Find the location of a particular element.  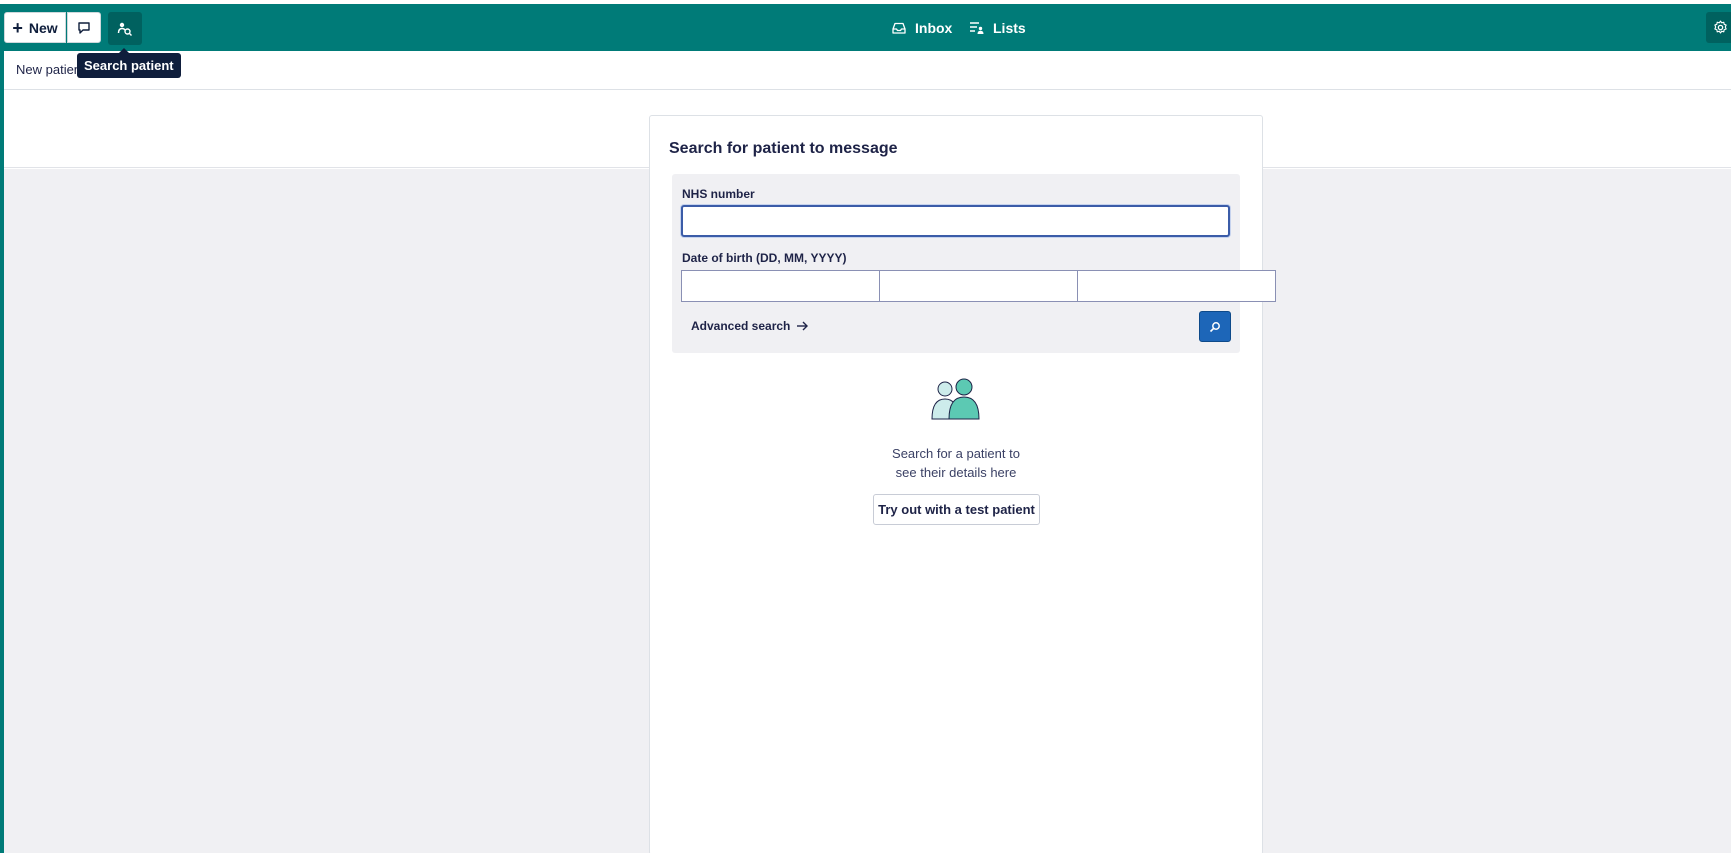

arrow-right-icon is located at coordinates (803, 326).